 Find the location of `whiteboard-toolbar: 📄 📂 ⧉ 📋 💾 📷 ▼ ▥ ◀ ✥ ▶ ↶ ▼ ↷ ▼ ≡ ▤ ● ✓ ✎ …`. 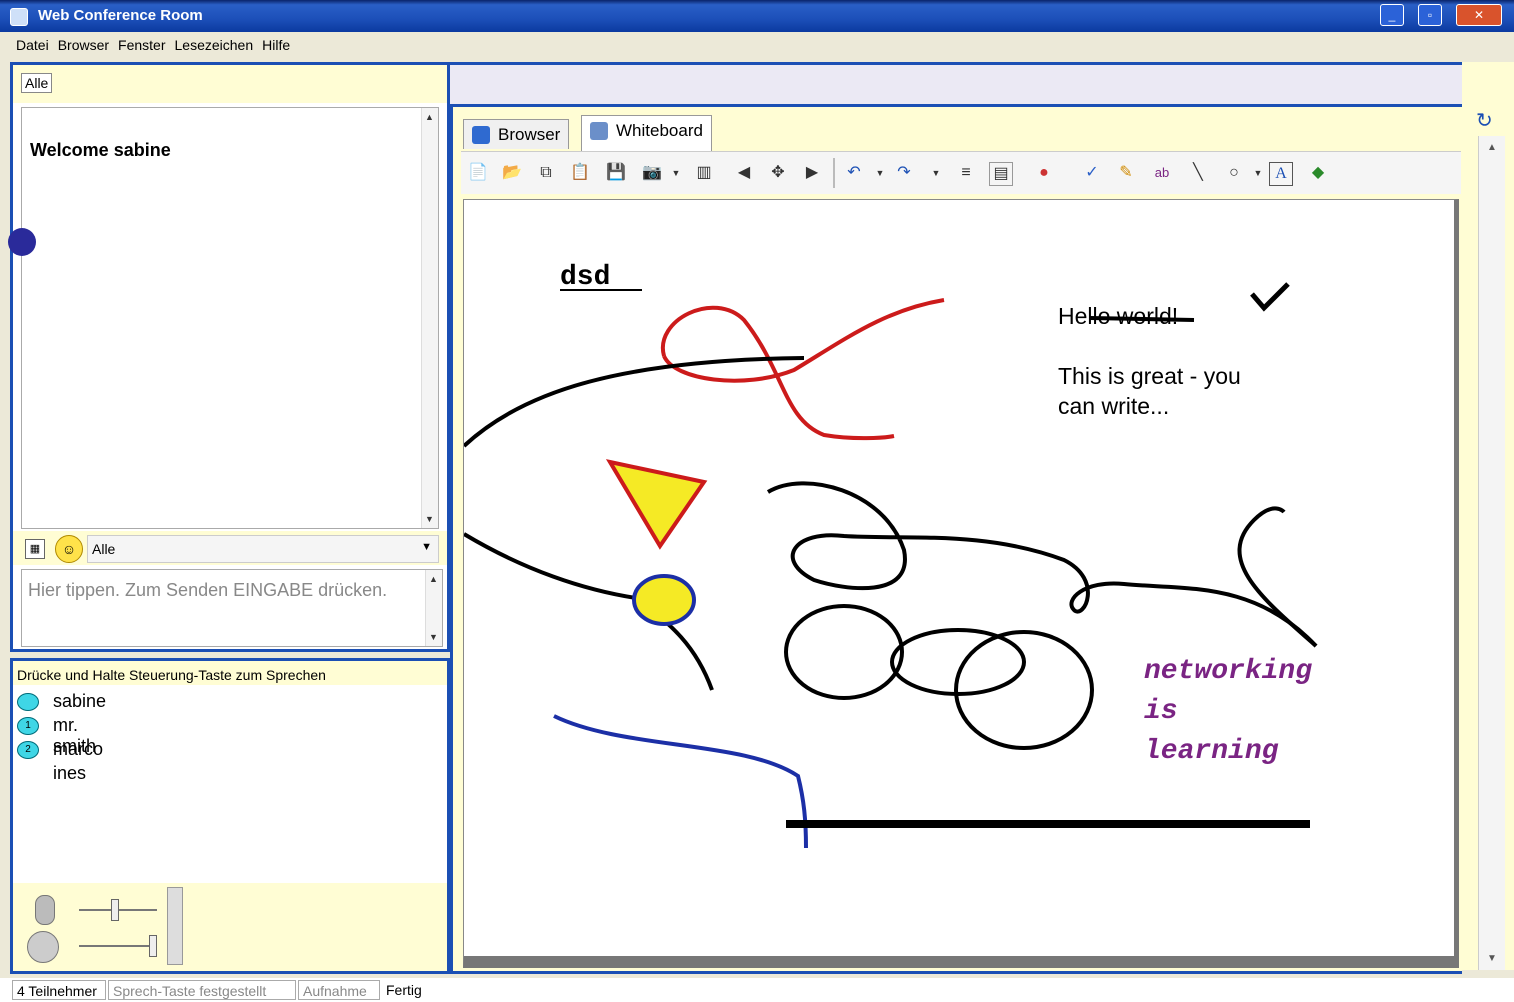

whiteboard-toolbar: 📄 📂 ⧉ 📋 💾 📷 ▼ ▥ ◀ ✥ ▶ ↶ ▼ ↷ ▼ ≡ ▤ ● ✓ ✎ … is located at coordinates (961, 172).